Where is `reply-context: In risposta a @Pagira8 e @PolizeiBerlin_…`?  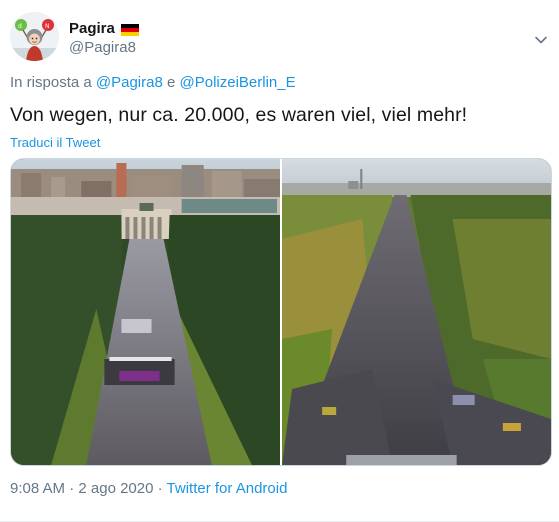
reply-context: In risposta a @Pagira8 e @PolizeiBerlin_… is located at coordinates (153, 82).